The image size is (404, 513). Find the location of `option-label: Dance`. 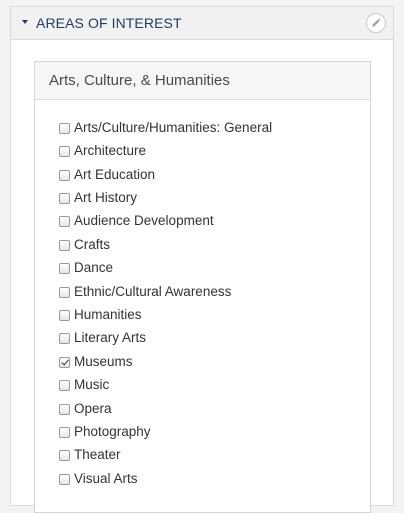

option-label: Dance is located at coordinates (94, 267).